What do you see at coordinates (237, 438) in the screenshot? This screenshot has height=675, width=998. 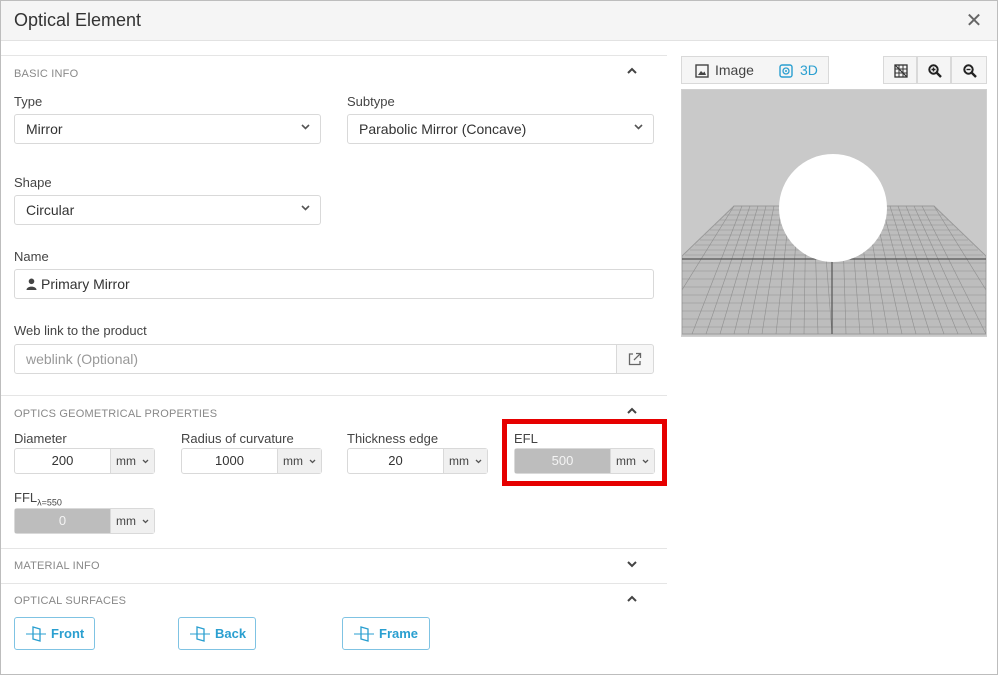 I see `radius-label: Radius of curvature` at bounding box center [237, 438].